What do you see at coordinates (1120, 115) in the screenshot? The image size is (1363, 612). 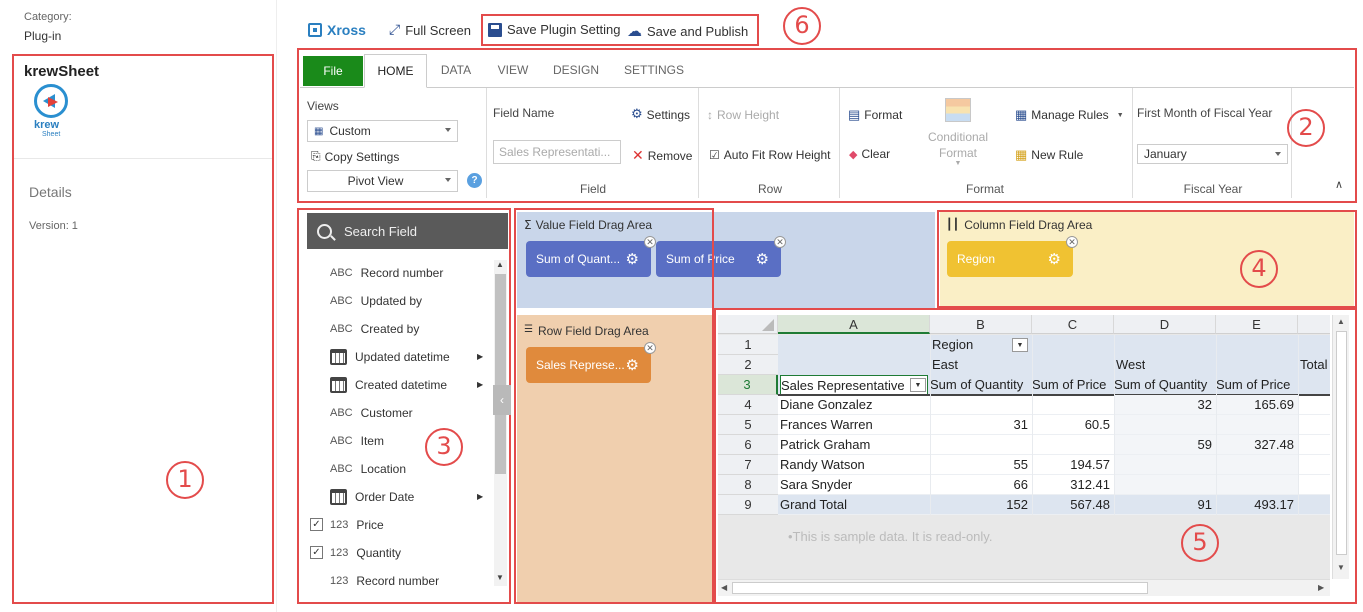 I see `chevron-down-icon: ▼` at bounding box center [1120, 115].